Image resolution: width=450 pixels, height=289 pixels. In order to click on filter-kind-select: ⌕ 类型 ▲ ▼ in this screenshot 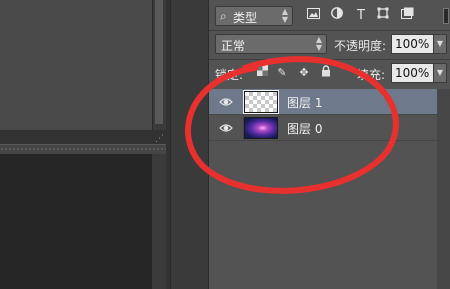, I will do `click(254, 16)`.